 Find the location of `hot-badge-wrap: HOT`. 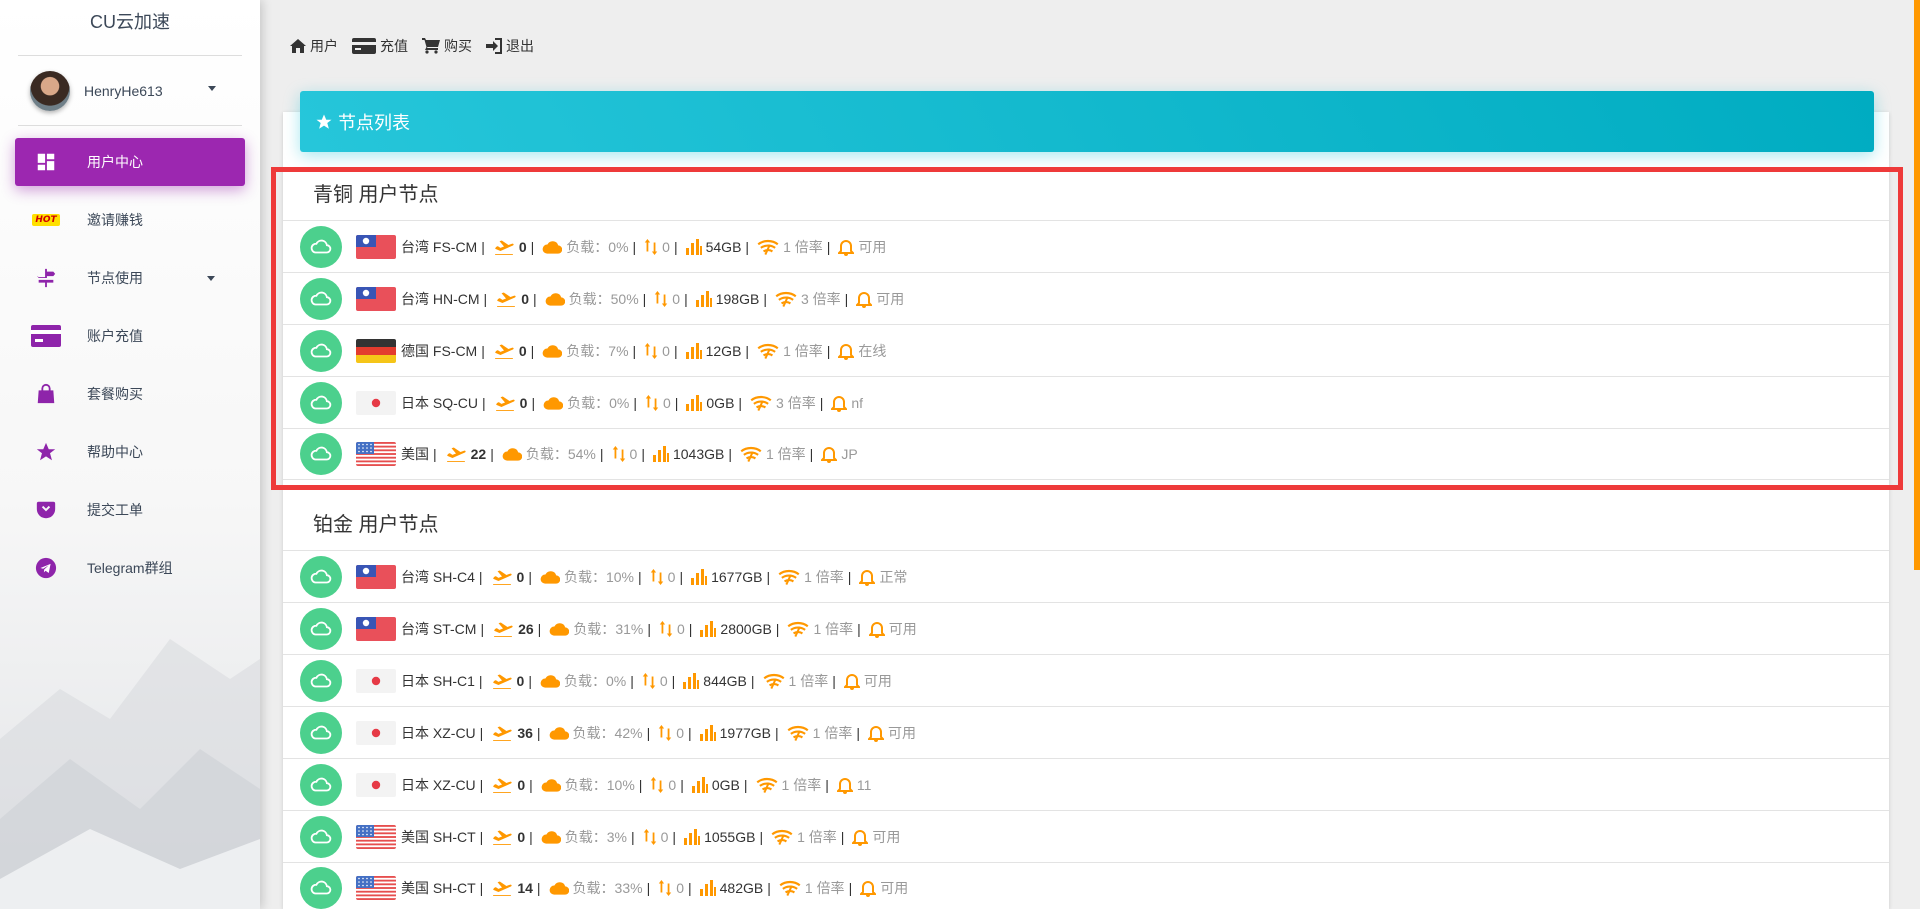

hot-badge-wrap: HOT is located at coordinates (46, 220).